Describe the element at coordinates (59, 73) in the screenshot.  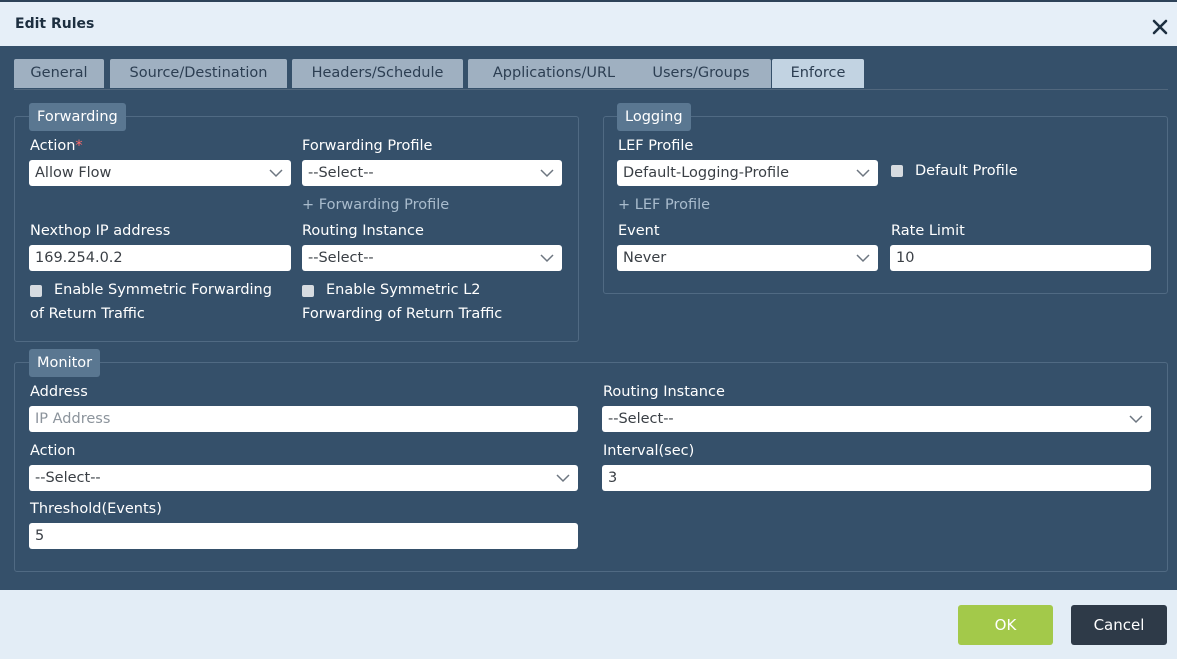
I see `tab-general: General` at that location.